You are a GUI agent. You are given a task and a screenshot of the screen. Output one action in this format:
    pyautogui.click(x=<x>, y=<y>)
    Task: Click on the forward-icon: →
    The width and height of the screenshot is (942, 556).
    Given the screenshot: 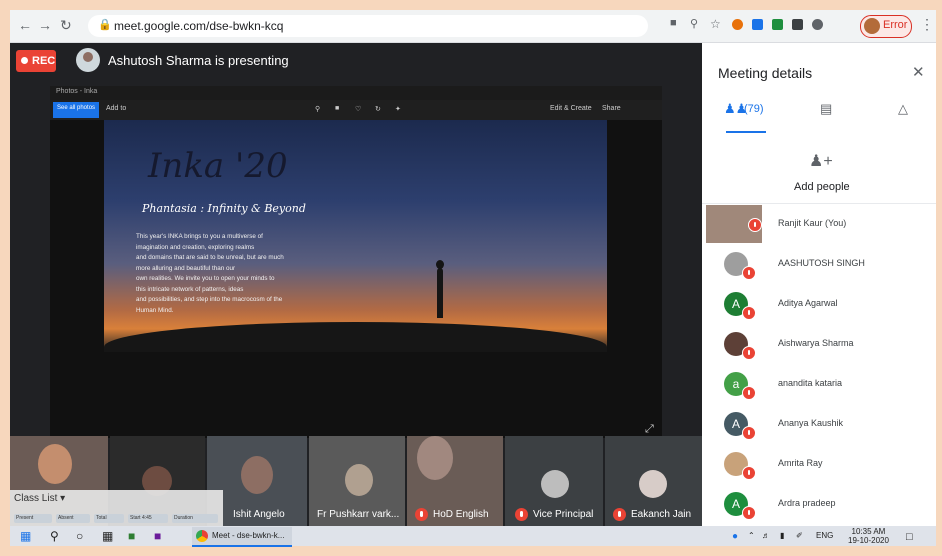 What is the action you would take?
    pyautogui.click(x=45, y=25)
    